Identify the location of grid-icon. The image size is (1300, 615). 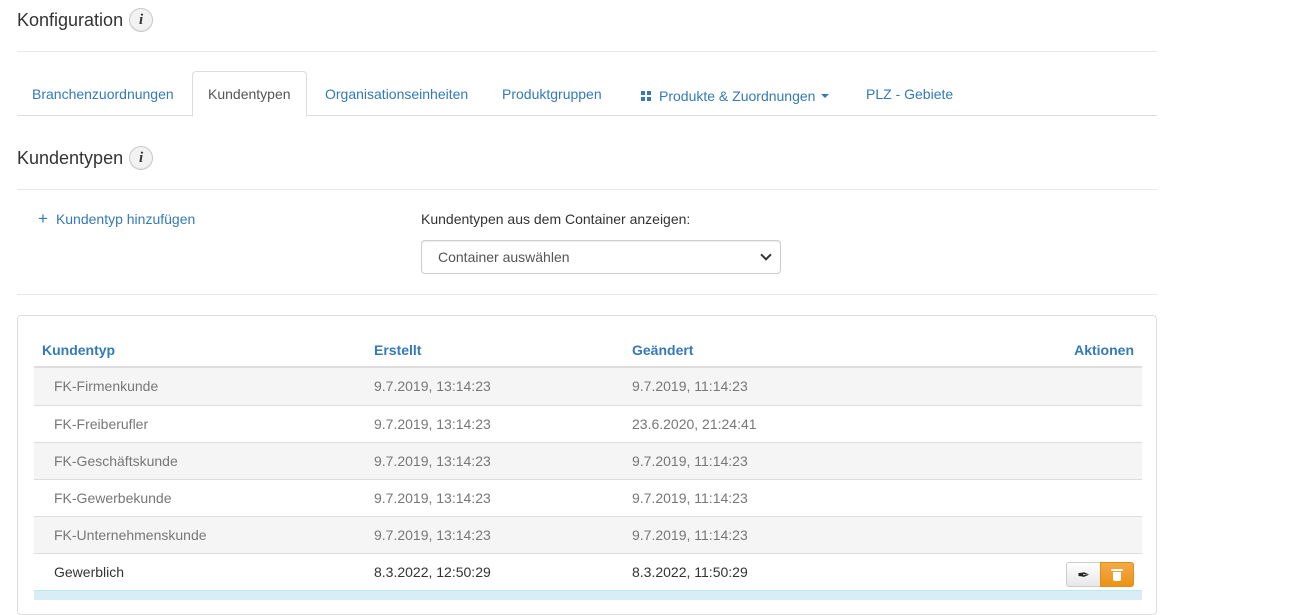
(646, 95).